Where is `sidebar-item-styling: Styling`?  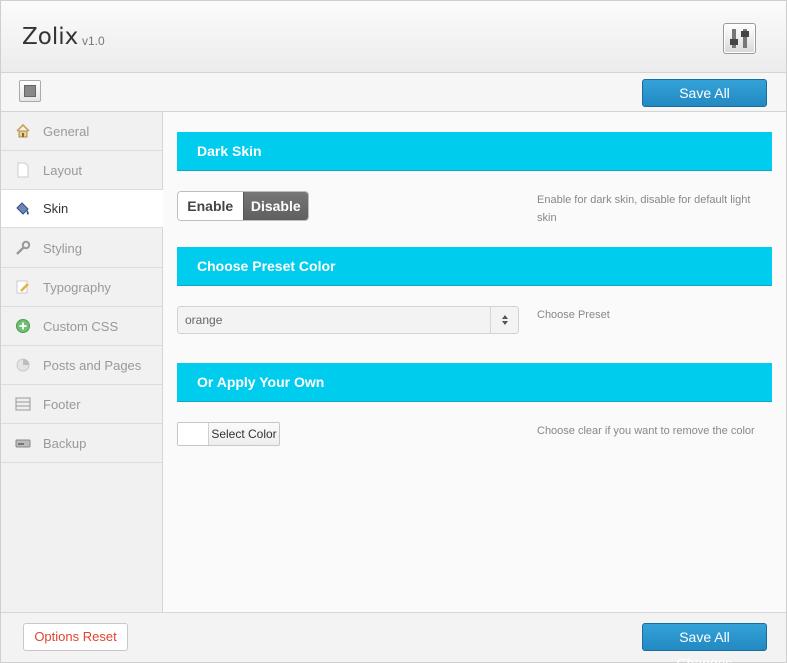 sidebar-item-styling: Styling is located at coordinates (81, 248).